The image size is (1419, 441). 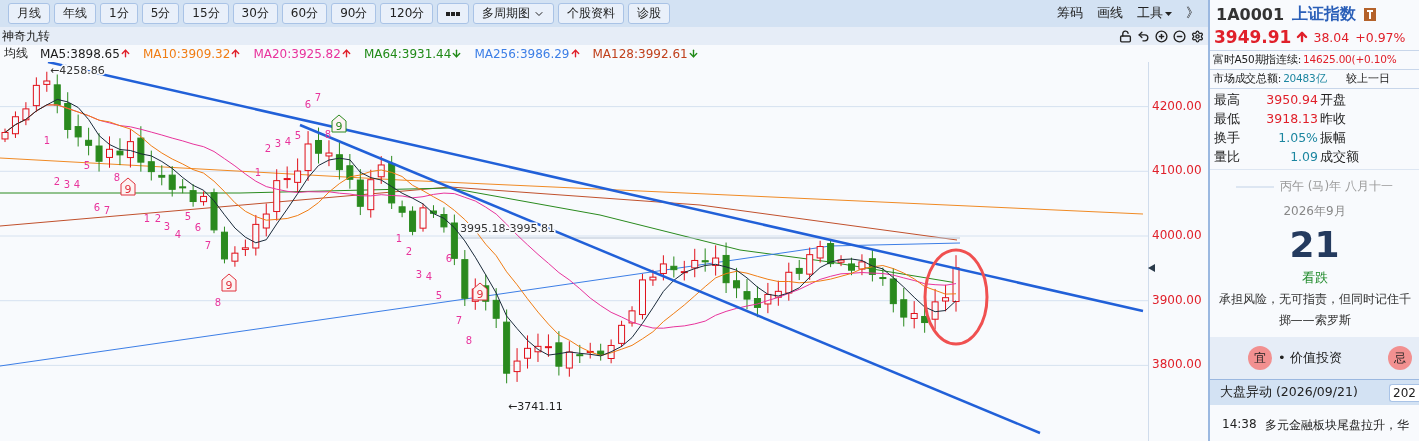 I want to click on indicator-title: 神奇九转, so click(x=26, y=36).